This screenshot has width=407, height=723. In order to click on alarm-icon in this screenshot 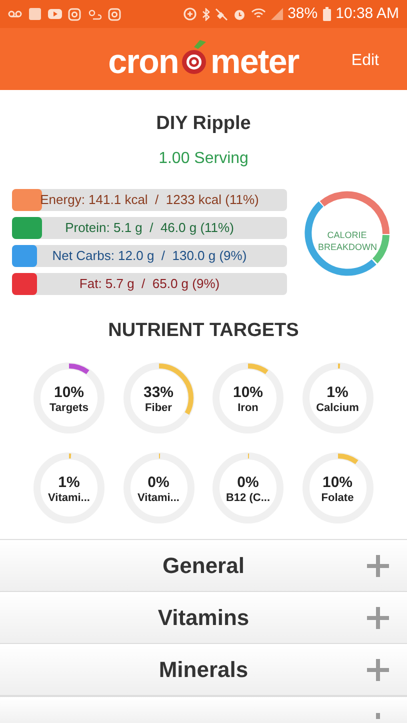, I will do `click(239, 14)`.